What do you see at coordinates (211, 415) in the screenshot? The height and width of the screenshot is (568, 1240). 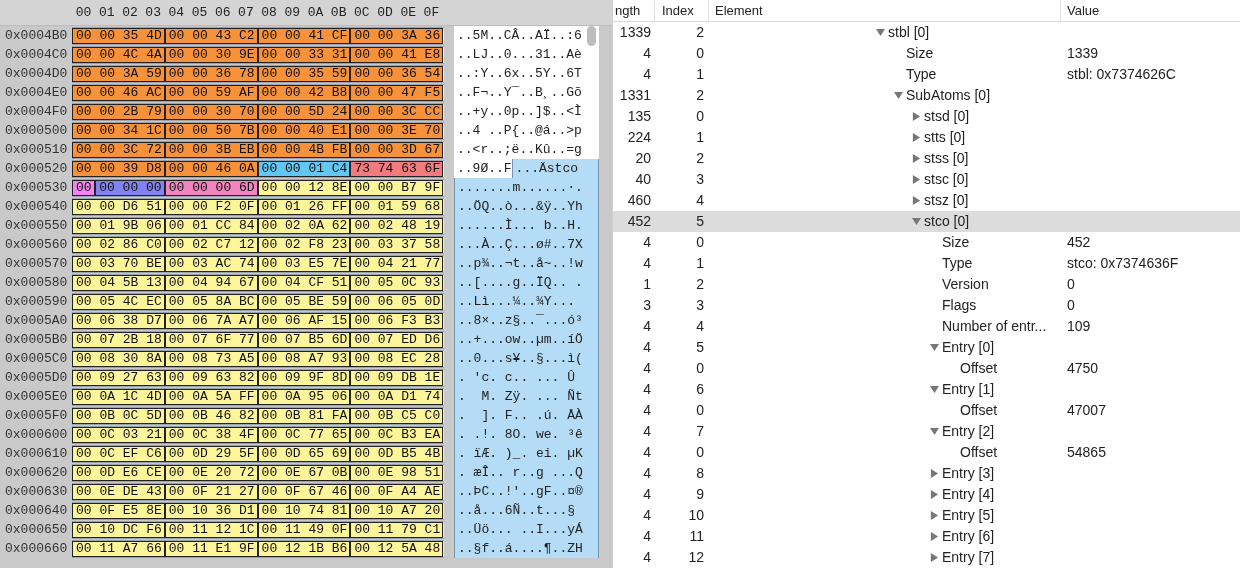 I see `hex-group: 00 0B 46 82` at bounding box center [211, 415].